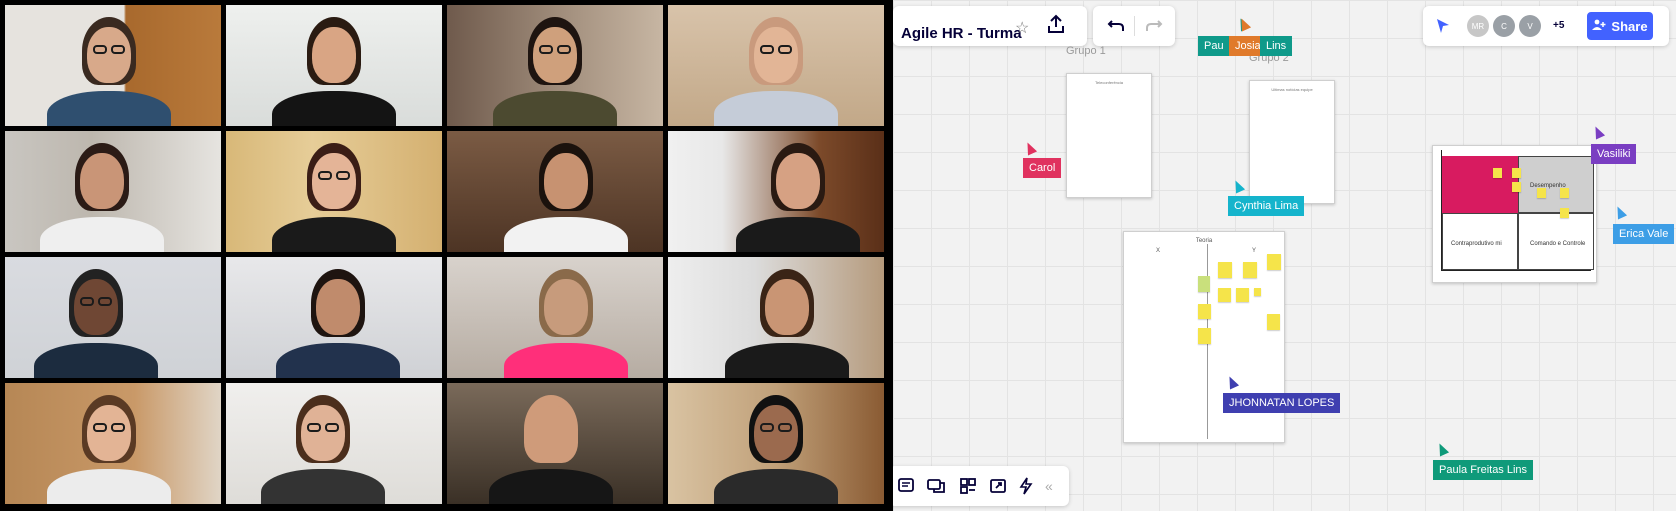 This screenshot has width=1676, height=511. Describe the element at coordinates (1478, 26) in the screenshot. I see `avatar: MR` at that location.